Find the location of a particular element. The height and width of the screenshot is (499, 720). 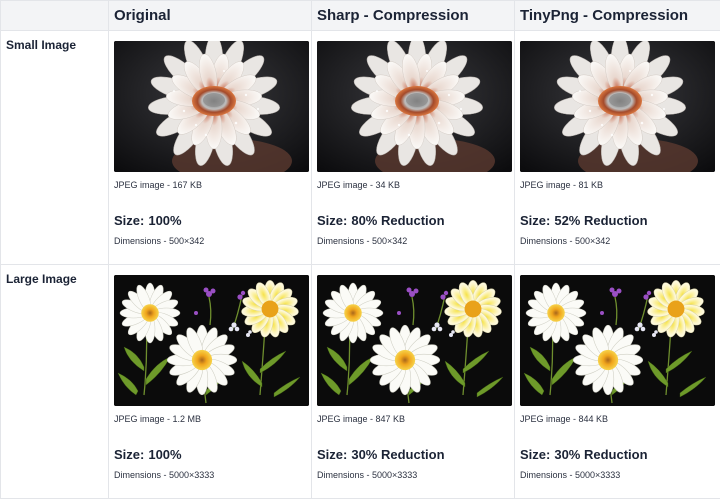

header-sharp-compression: Sharp - Compression is located at coordinates (413, 16).